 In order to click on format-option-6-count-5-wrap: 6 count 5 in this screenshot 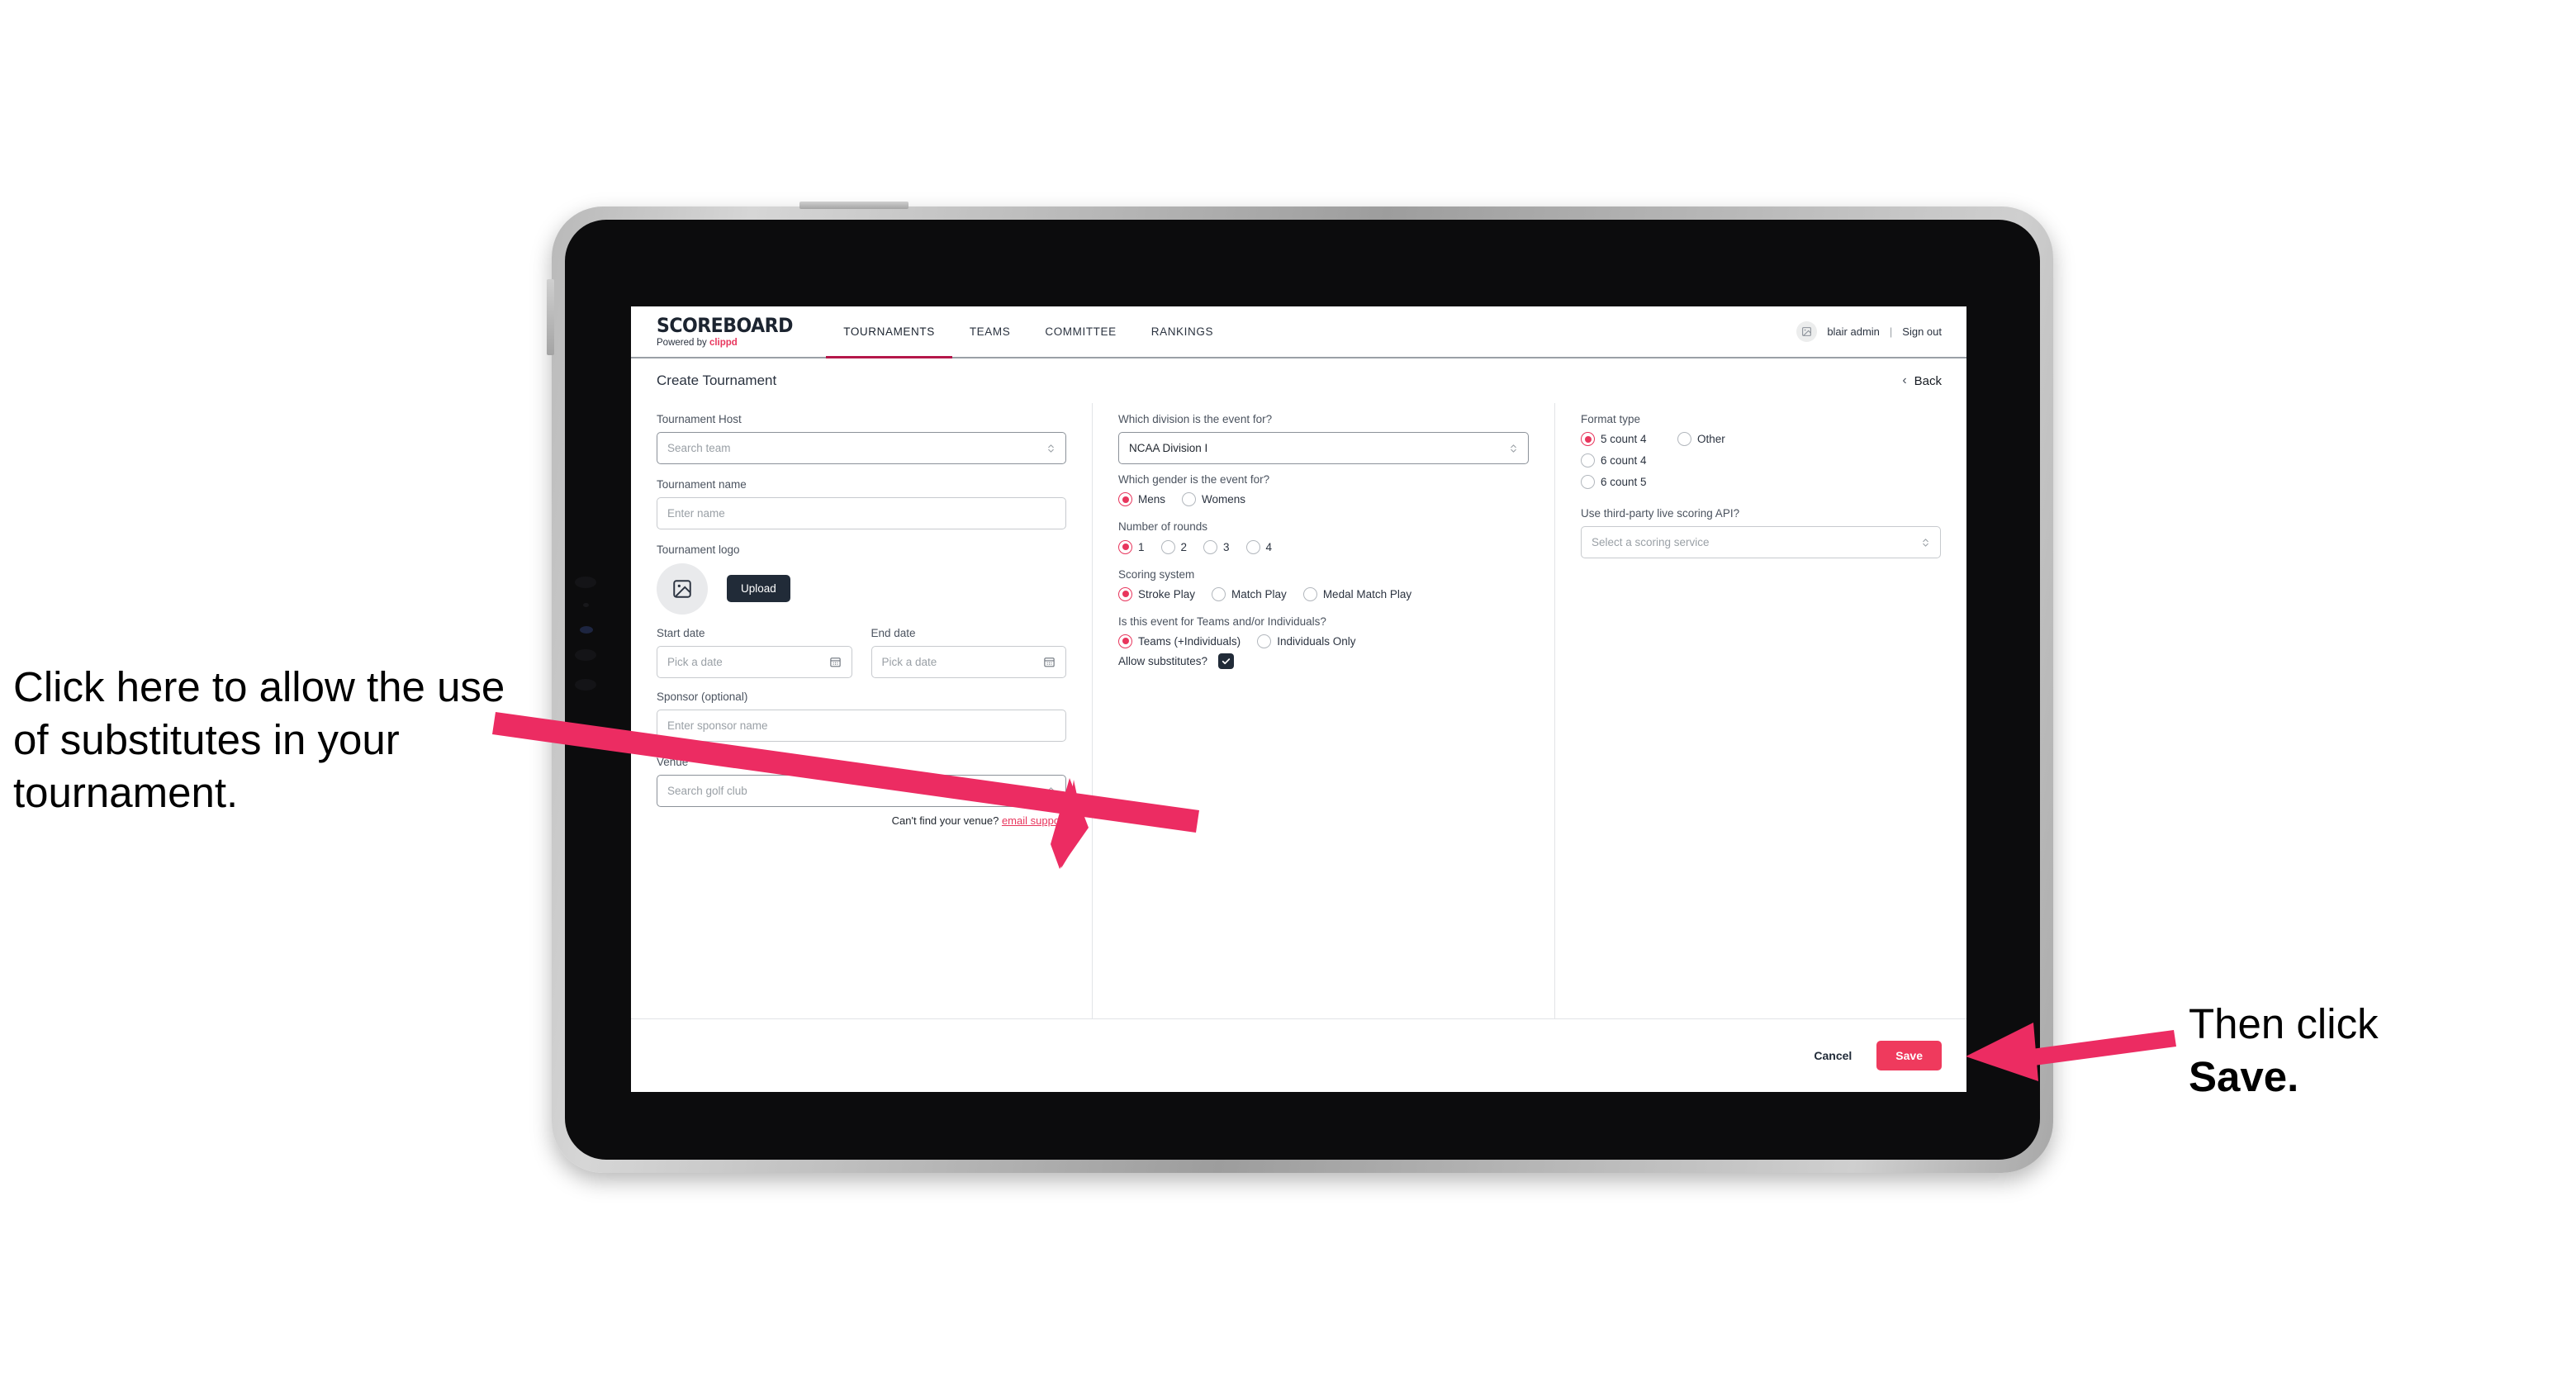, I will do `click(1629, 482)`.